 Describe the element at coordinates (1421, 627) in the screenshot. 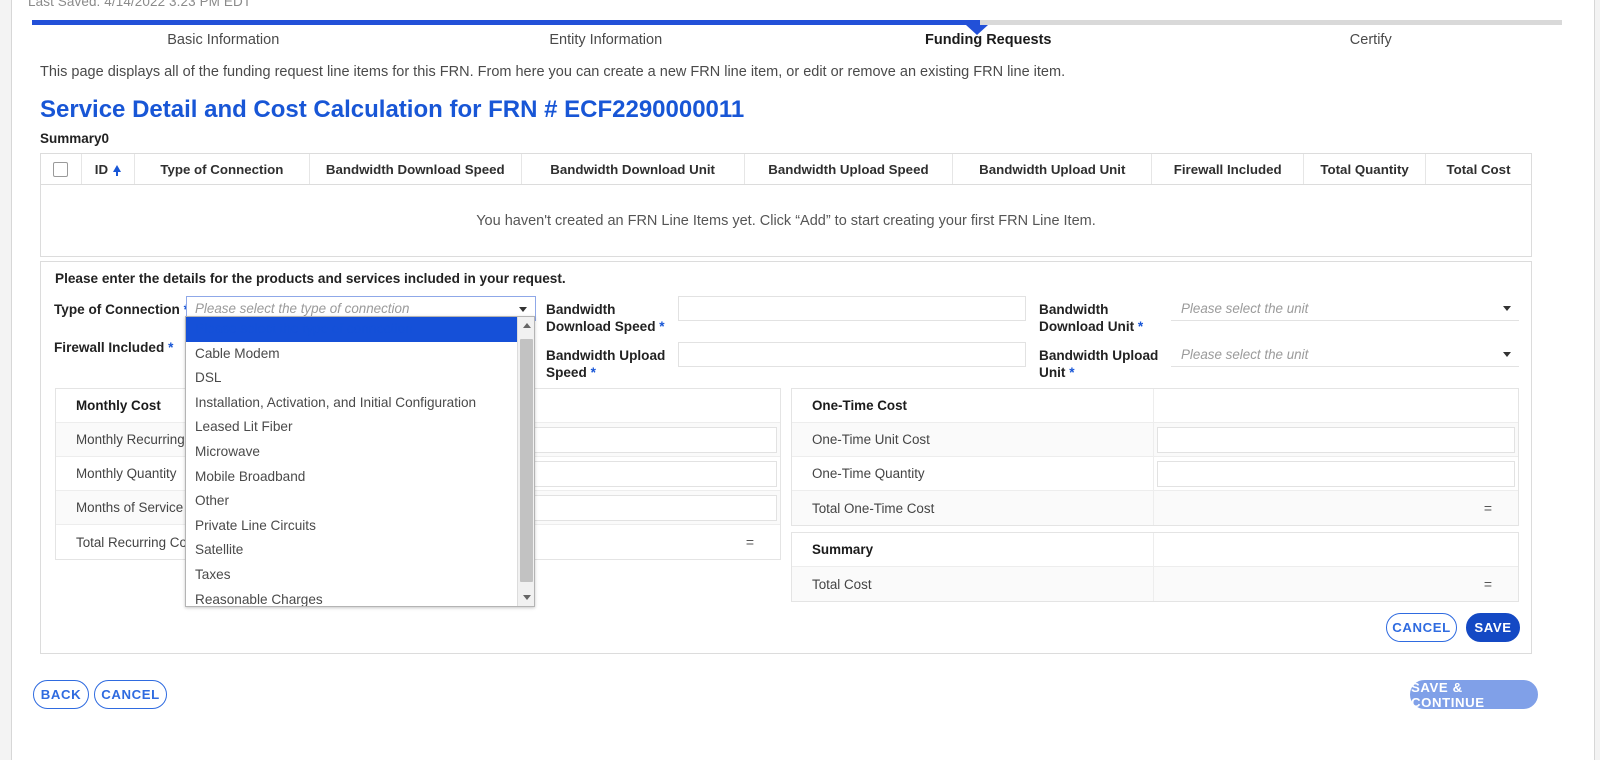

I see `detail-cancel-button: CANCEL` at that location.